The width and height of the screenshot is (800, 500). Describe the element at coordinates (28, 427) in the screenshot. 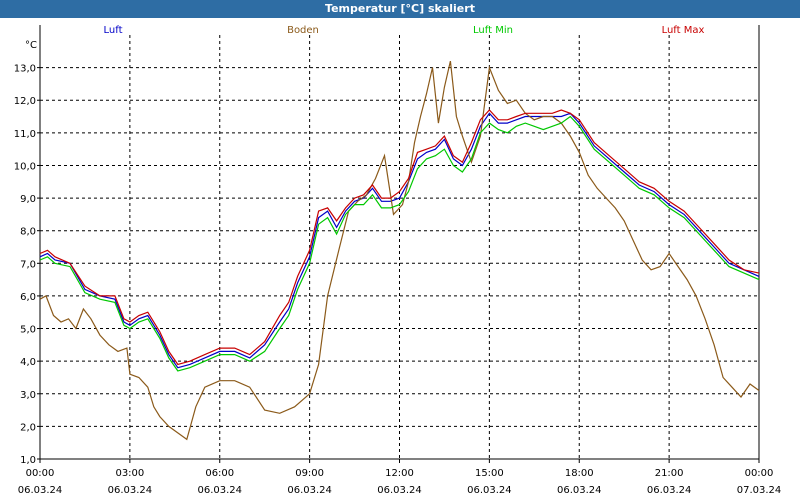

I see `y-tick-label: 2,0` at that location.